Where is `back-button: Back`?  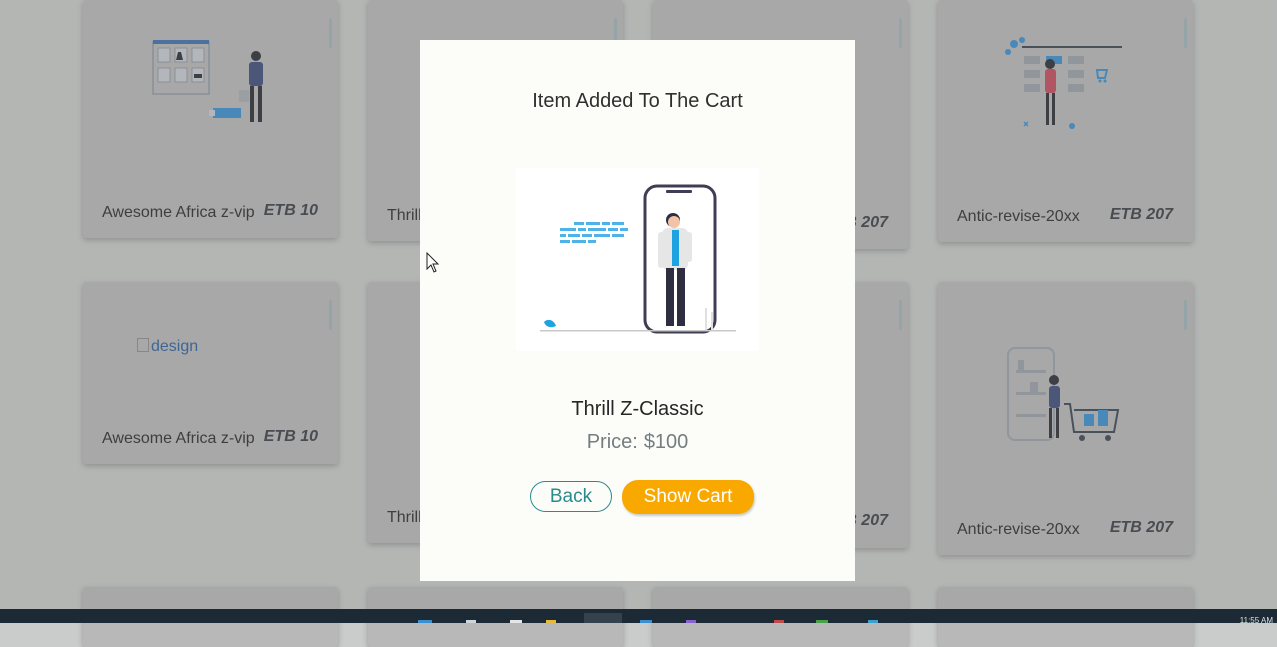 back-button: Back is located at coordinates (571, 496).